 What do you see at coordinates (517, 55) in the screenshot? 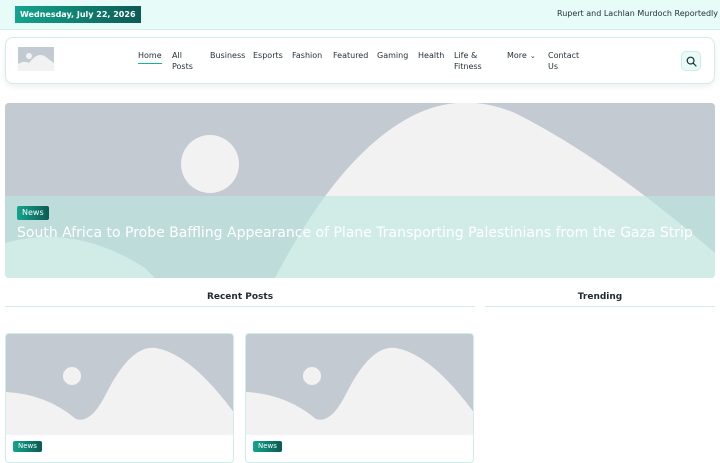
I see `nav-more-label: More` at bounding box center [517, 55].